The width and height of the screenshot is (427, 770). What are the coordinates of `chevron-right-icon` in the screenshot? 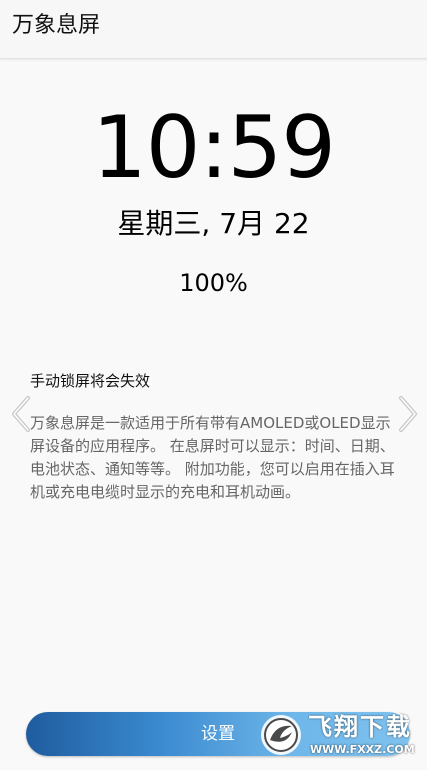 It's located at (408, 414).